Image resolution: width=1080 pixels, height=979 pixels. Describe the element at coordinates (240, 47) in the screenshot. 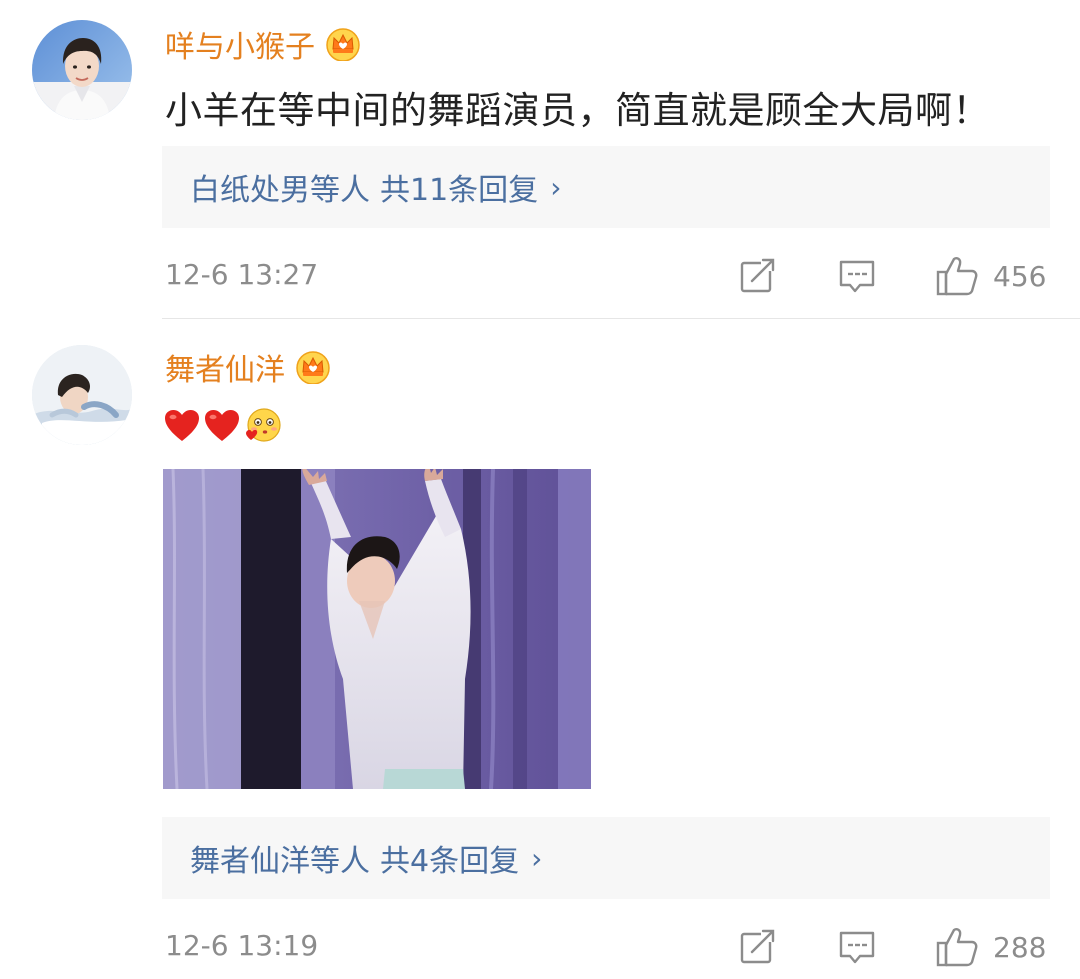

I see `username-text: 咩与小猴子` at that location.